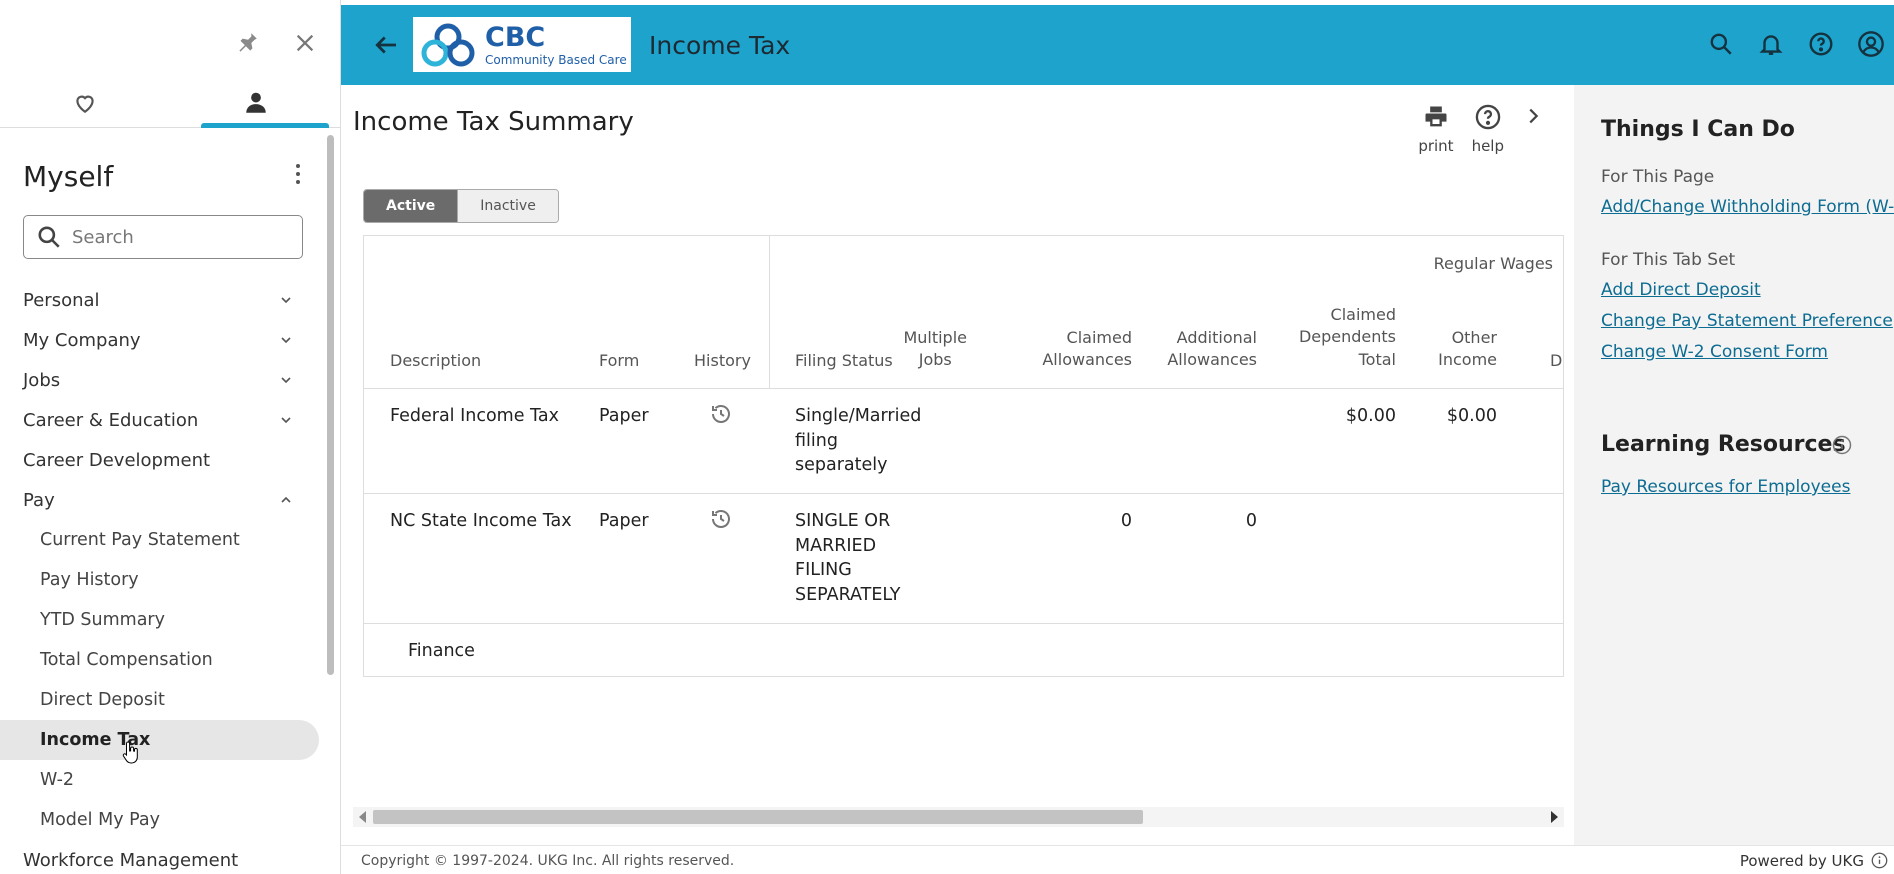 Image resolution: width=1894 pixels, height=874 pixels. What do you see at coordinates (848, 594) in the screenshot?
I see `filing-status-line: SEPARATELY` at bounding box center [848, 594].